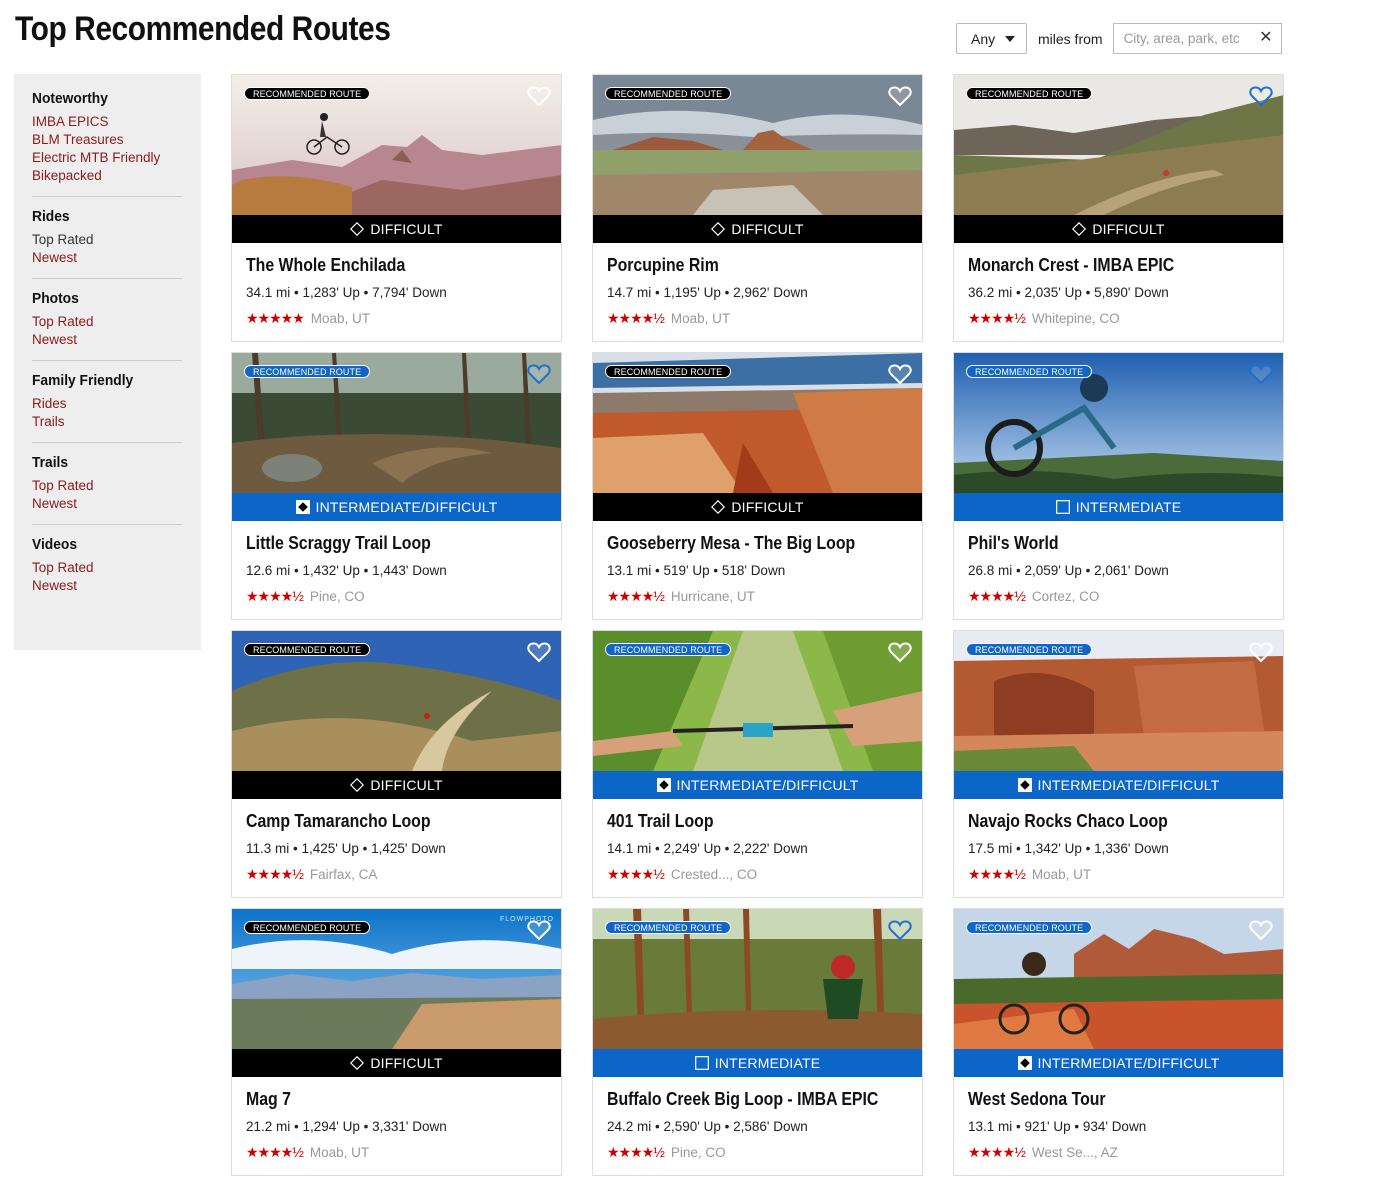 This screenshot has width=1383, height=1183. Describe the element at coordinates (1068, 821) in the screenshot. I see `route-title: Navajo Rocks Chaco Loop` at that location.